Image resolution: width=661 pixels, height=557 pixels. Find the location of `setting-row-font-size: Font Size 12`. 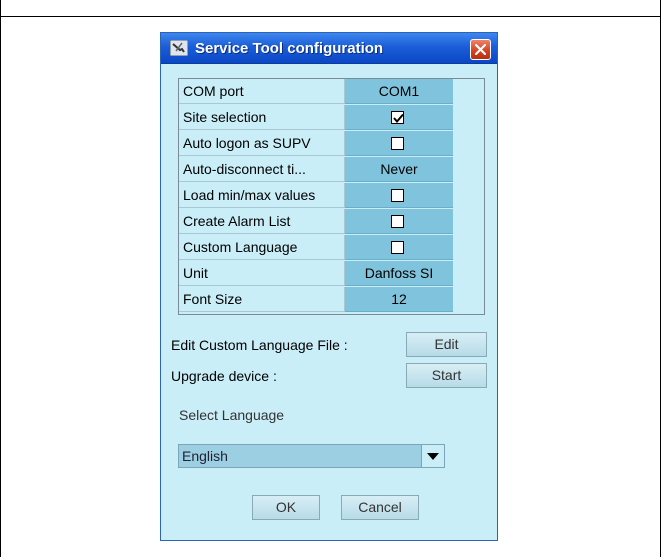

setting-row-font-size: Font Size 12 is located at coordinates (331, 300).